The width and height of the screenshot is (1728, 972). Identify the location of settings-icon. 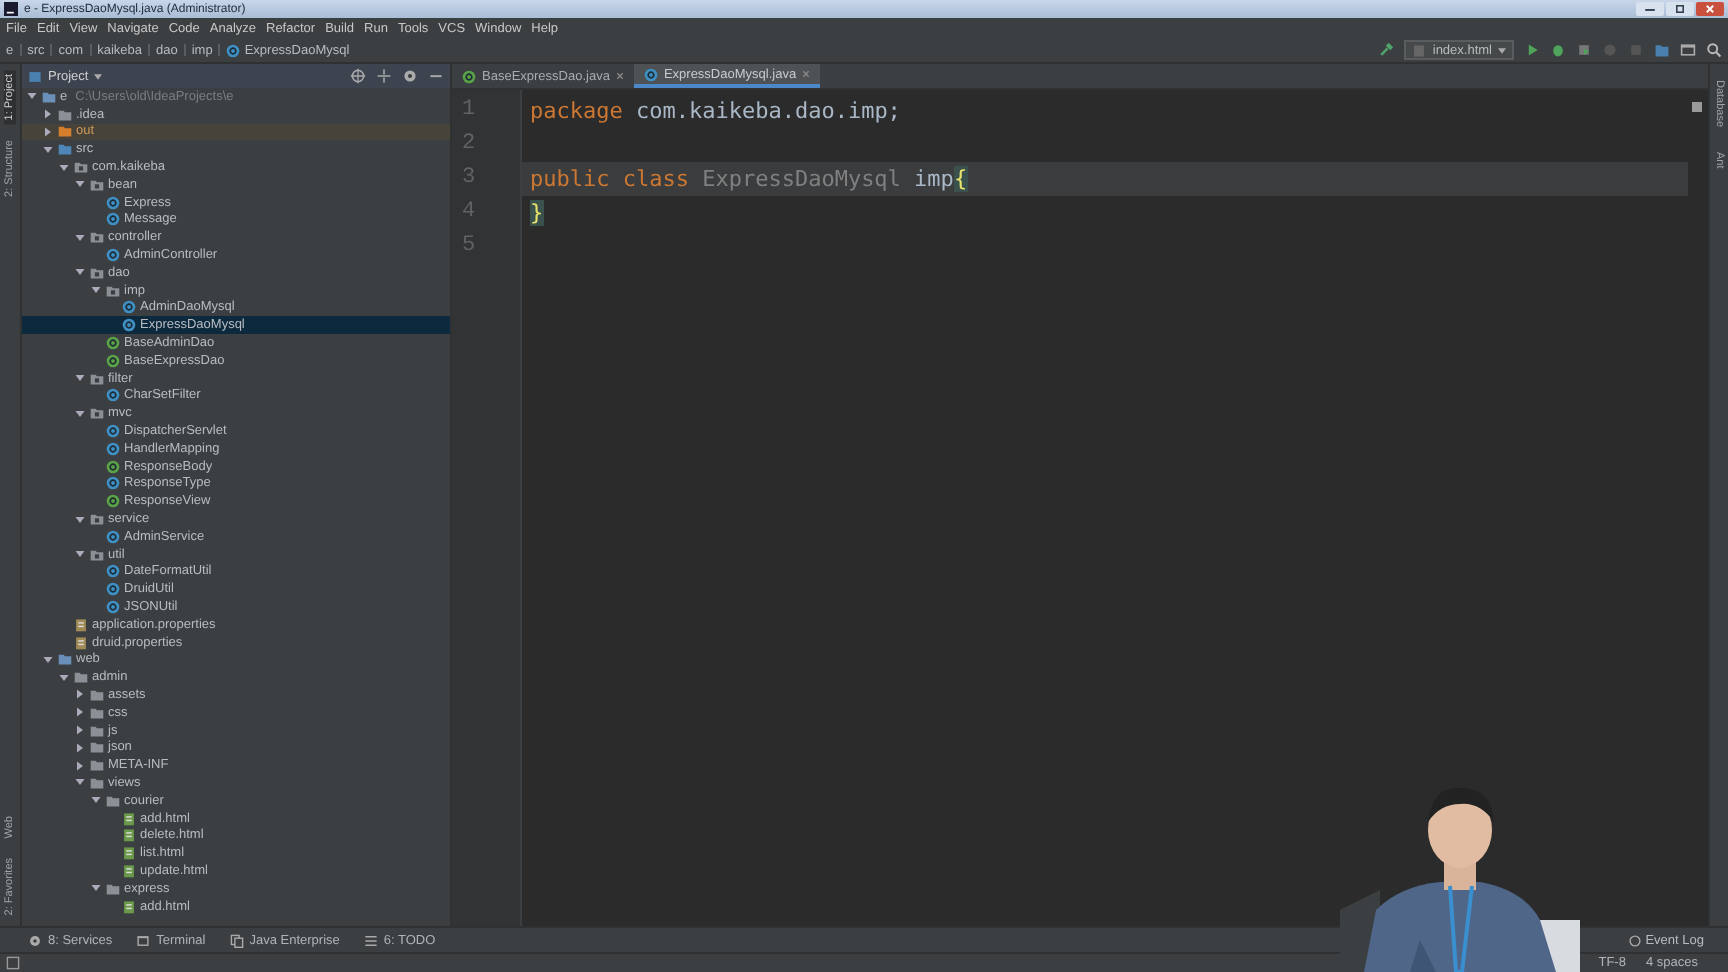
(410, 76).